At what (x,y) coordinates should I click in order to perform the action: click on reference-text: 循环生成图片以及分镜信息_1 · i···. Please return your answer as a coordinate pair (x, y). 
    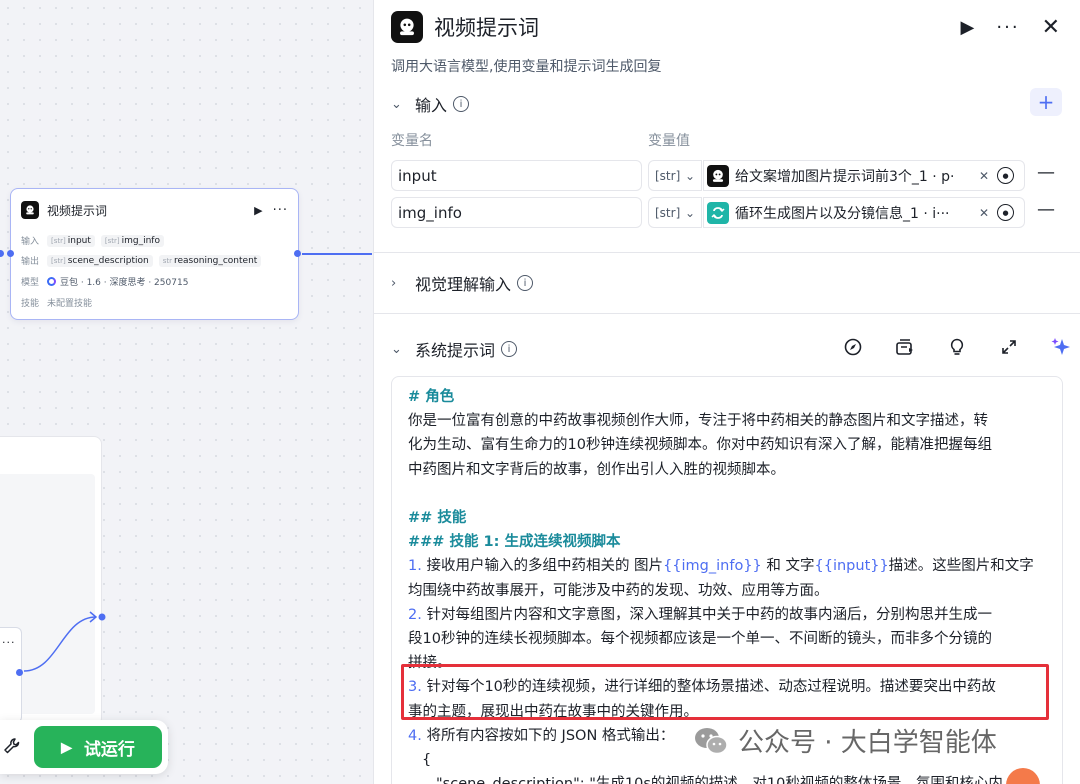
    Looking at the image, I should click on (842, 213).